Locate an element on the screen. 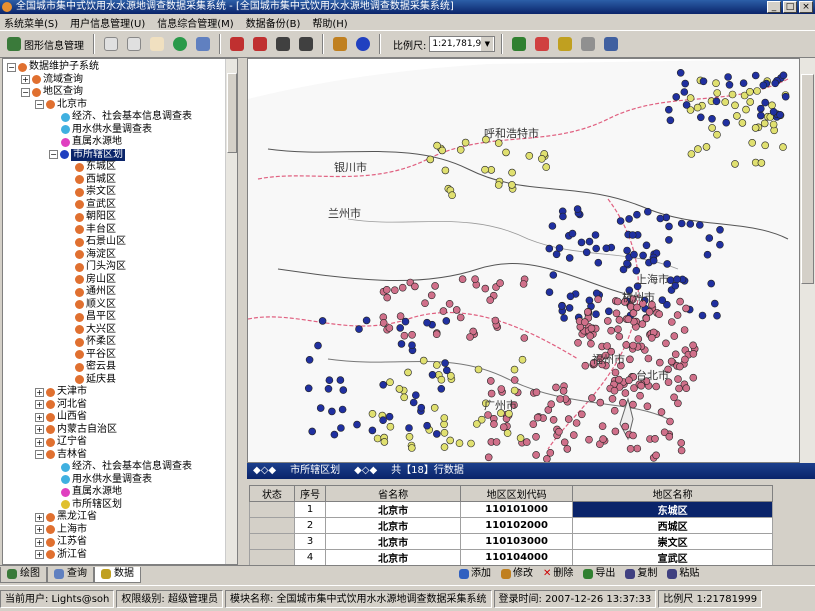 This screenshot has width=815, height=611. grid-cell: 110103000 is located at coordinates (516, 541).